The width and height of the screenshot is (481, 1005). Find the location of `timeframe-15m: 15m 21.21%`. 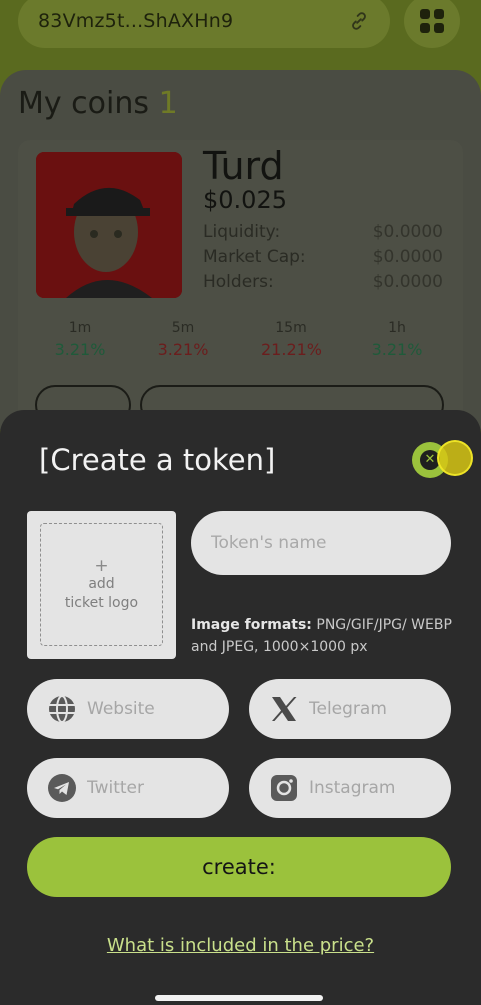

timeframe-15m: 15m 21.21% is located at coordinates (292, 339).